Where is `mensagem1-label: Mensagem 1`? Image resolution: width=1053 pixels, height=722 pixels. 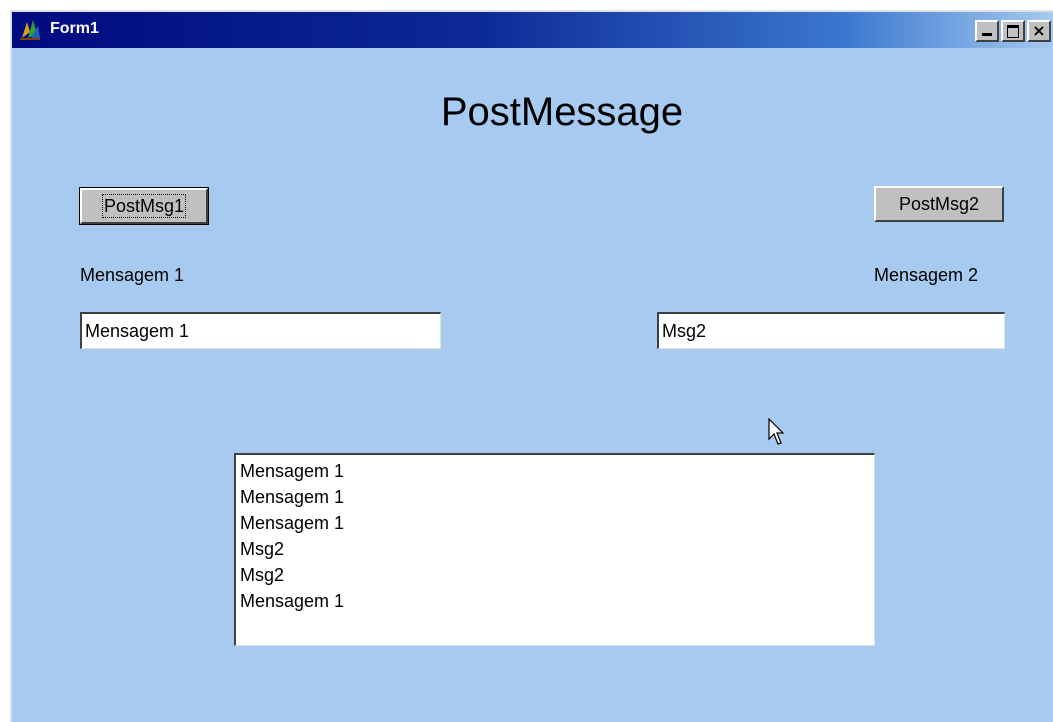 mensagem1-label: Mensagem 1 is located at coordinates (132, 275).